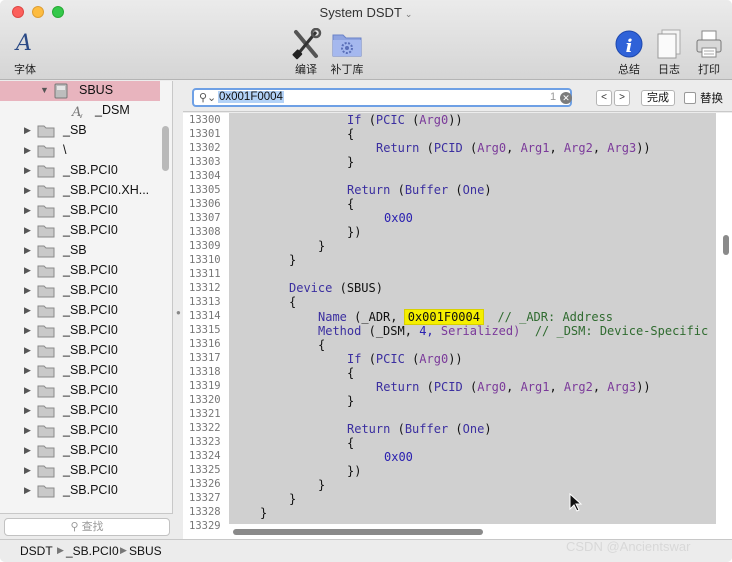 The width and height of the screenshot is (732, 562). I want to click on svg-text: A, so click(23, 43).